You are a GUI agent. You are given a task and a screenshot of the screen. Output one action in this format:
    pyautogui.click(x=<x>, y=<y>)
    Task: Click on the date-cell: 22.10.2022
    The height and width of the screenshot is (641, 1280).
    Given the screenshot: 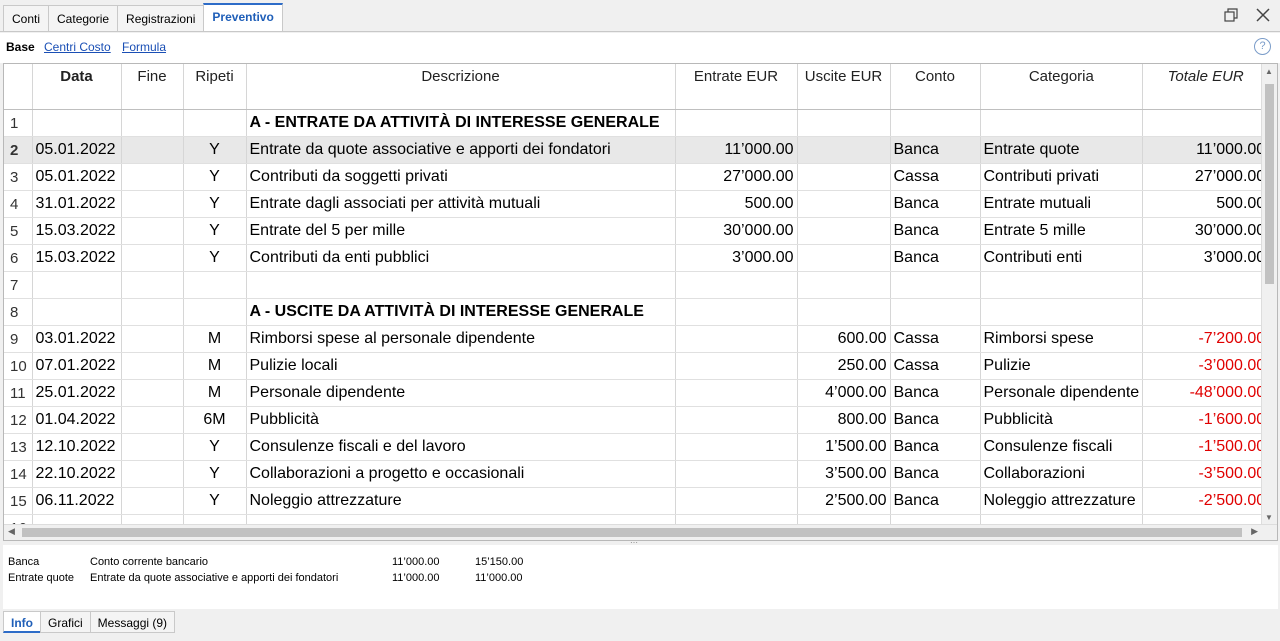 What is the action you would take?
    pyautogui.click(x=77, y=474)
    